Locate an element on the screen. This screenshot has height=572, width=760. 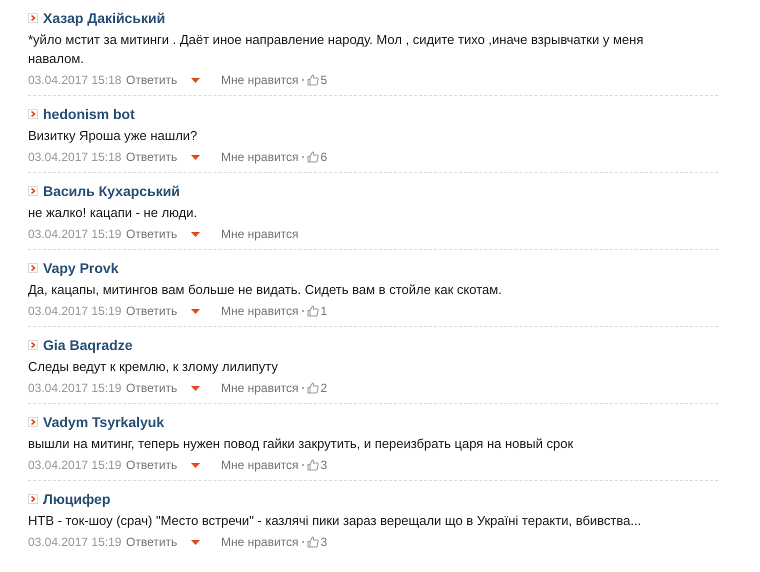
comment-text: не жалко! кацапи - не люди. is located at coordinates (113, 213).